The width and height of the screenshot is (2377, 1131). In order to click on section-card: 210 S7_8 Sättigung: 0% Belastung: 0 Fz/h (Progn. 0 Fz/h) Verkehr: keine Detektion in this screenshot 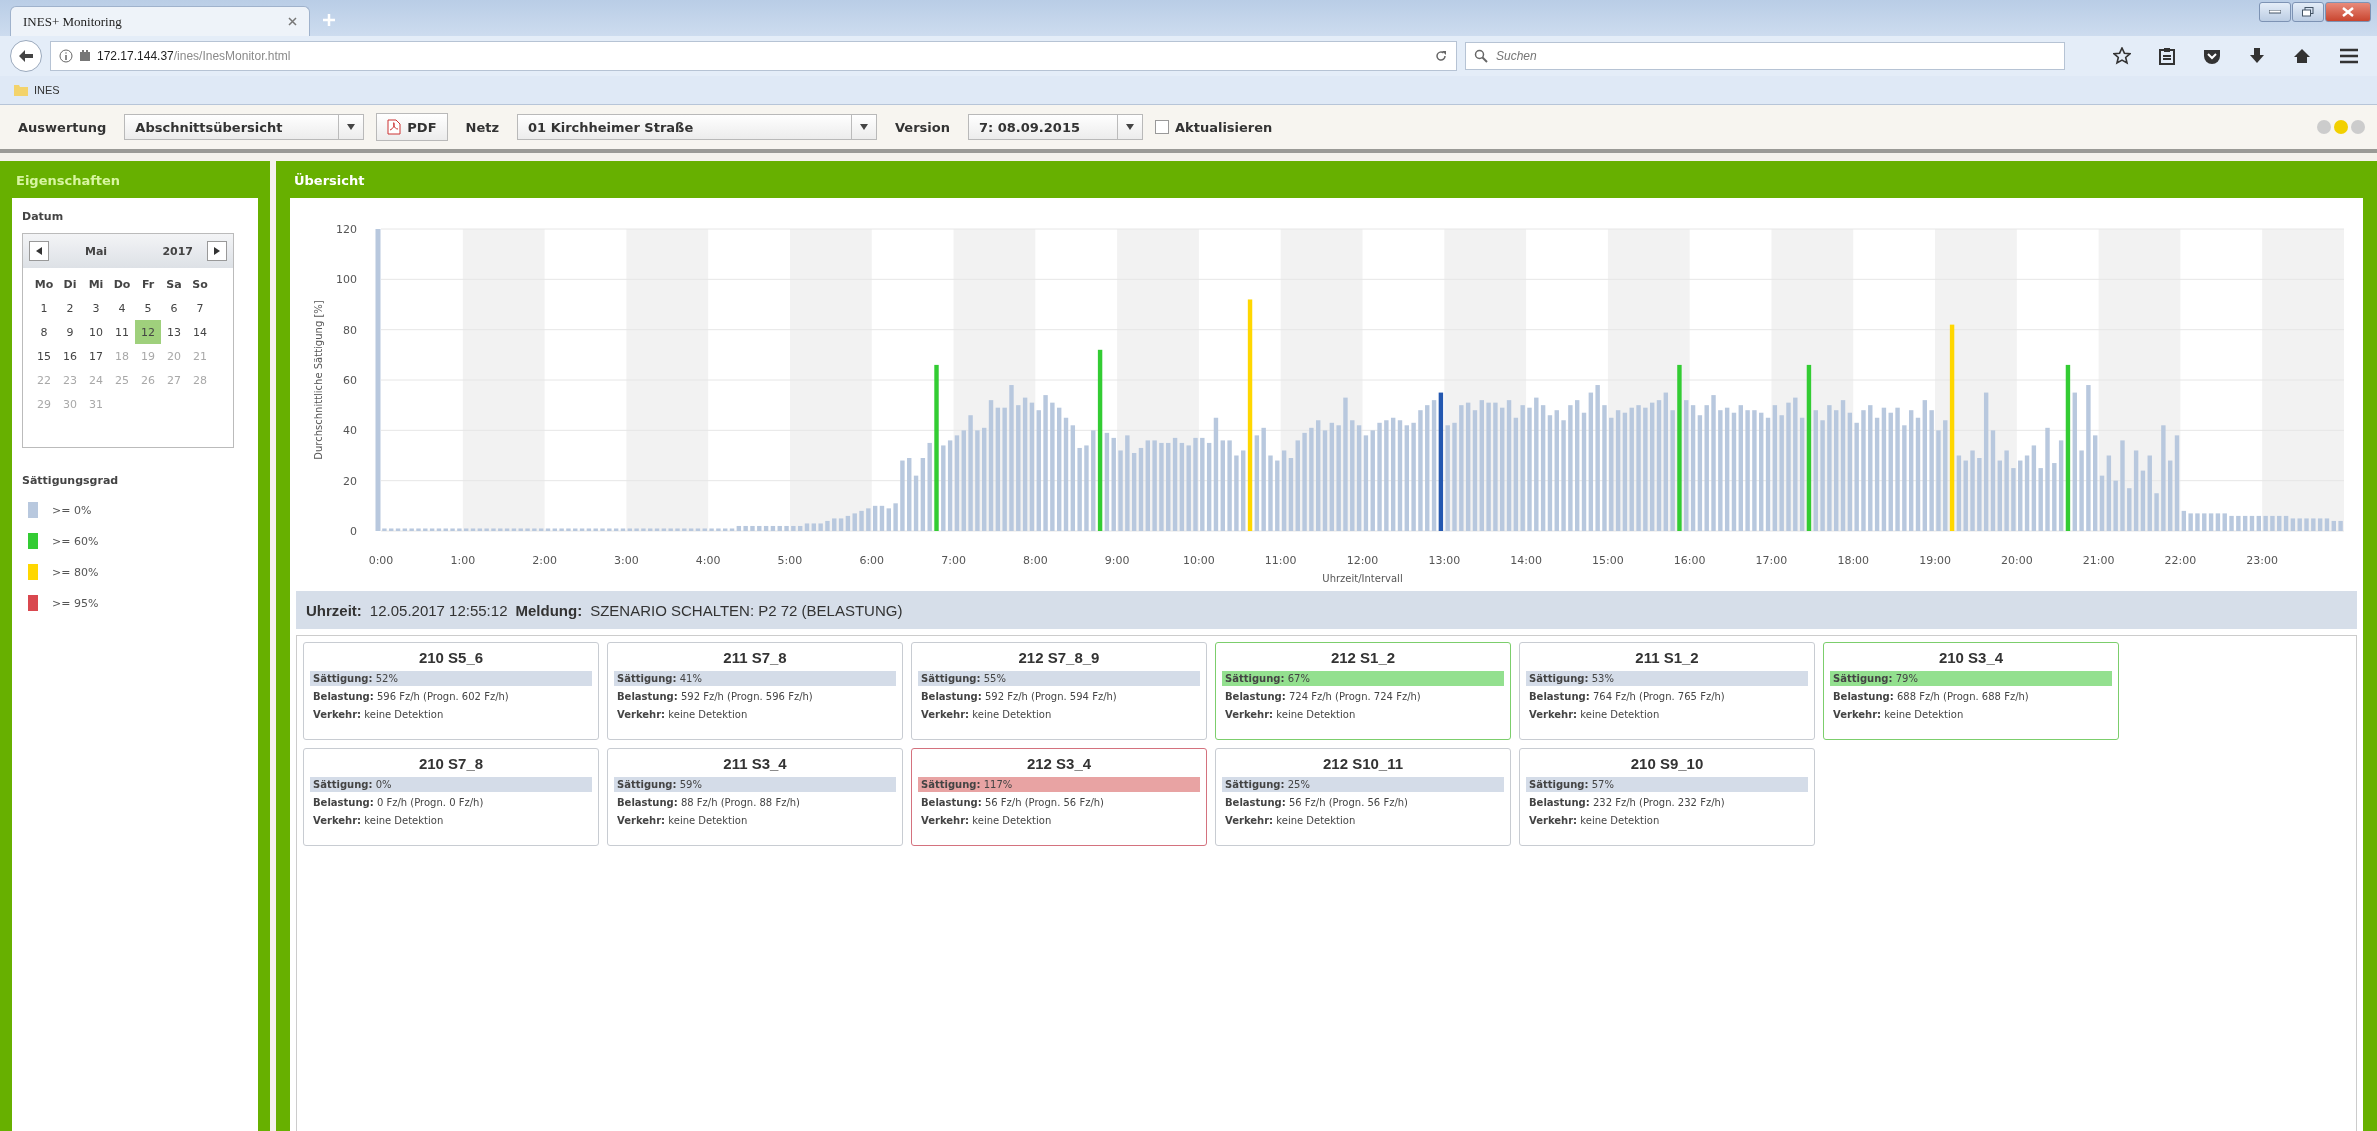, I will do `click(451, 797)`.